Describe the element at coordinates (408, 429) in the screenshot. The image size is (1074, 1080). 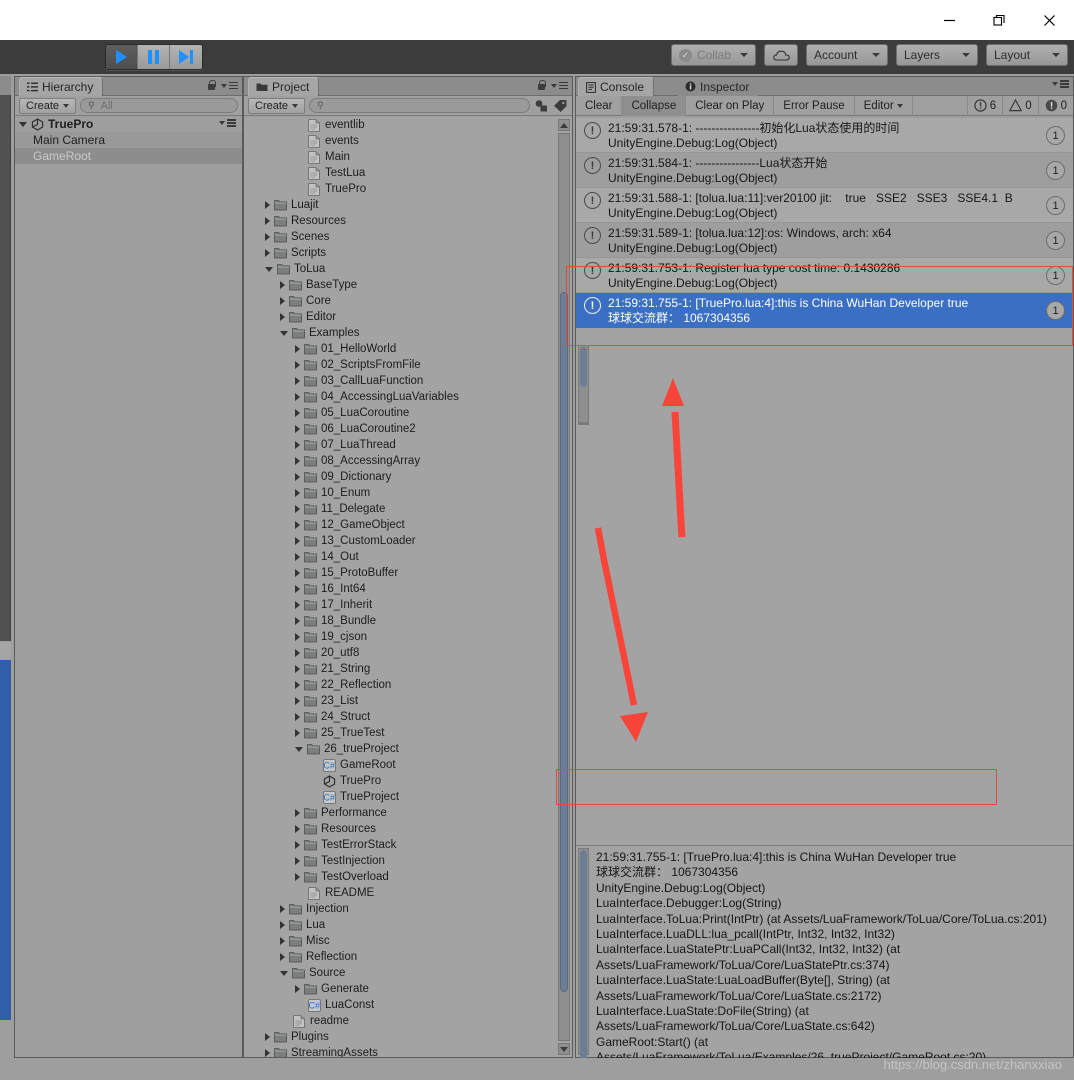
I see `project-tree-row: 06_LuaCoroutine2` at that location.